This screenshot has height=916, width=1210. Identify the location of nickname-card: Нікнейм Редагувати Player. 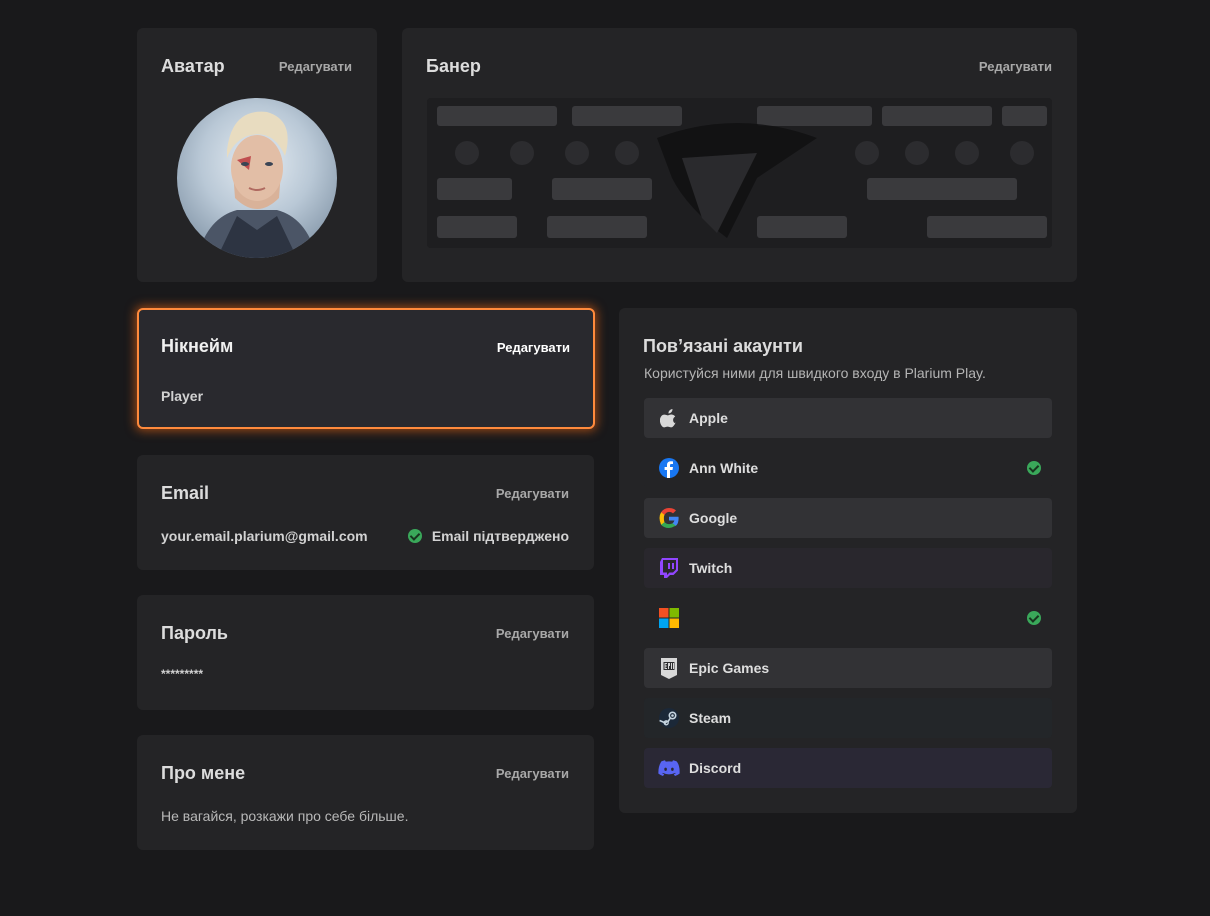
(366, 368).